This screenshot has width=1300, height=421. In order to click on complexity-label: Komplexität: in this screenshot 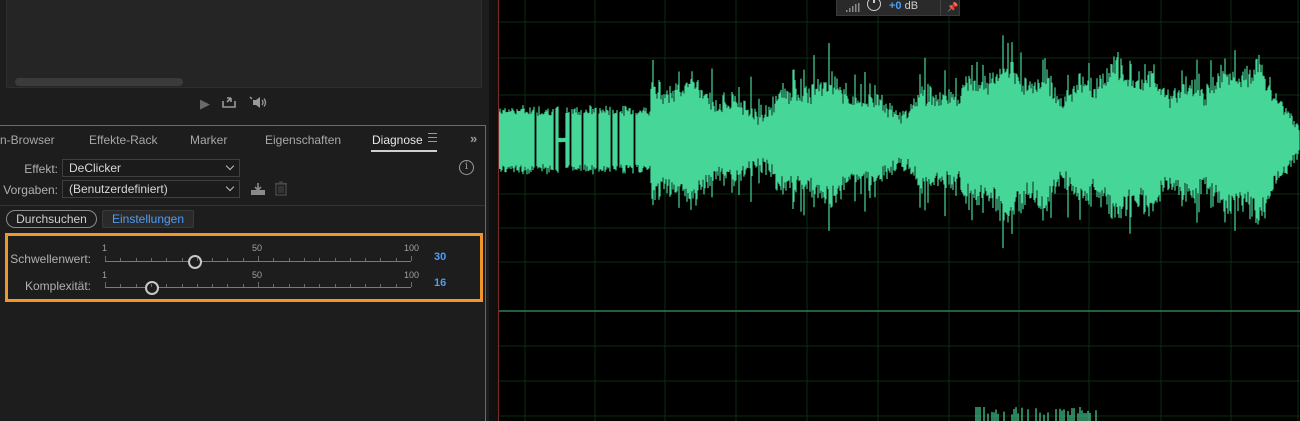, I will do `click(57, 286)`.